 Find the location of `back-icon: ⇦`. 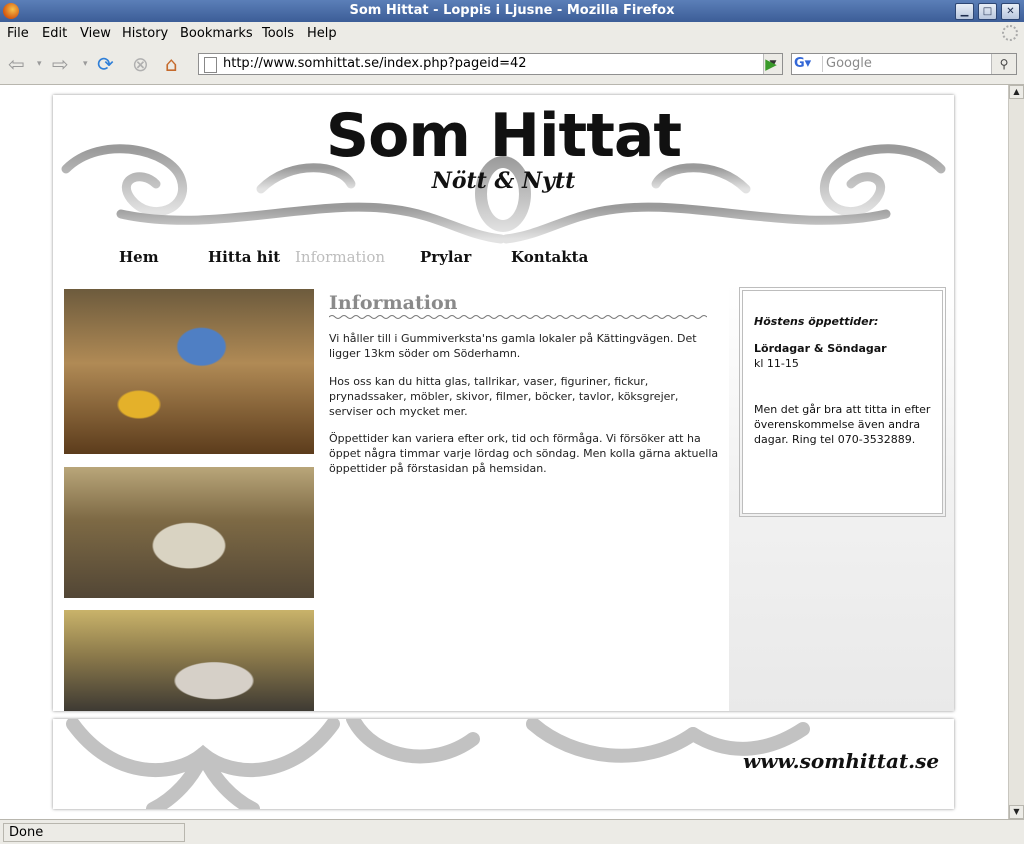

back-icon: ⇦ is located at coordinates (16, 64).